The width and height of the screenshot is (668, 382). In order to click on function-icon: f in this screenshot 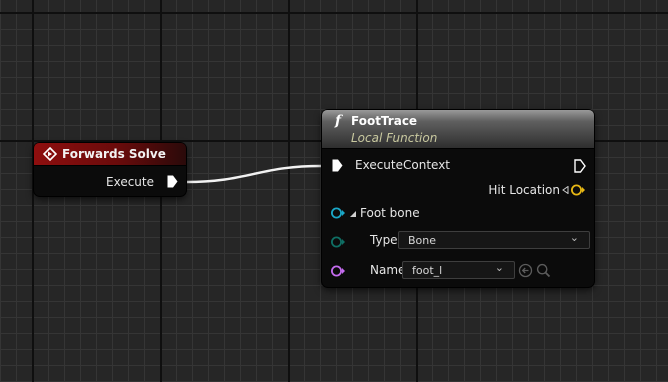, I will do `click(338, 121)`.